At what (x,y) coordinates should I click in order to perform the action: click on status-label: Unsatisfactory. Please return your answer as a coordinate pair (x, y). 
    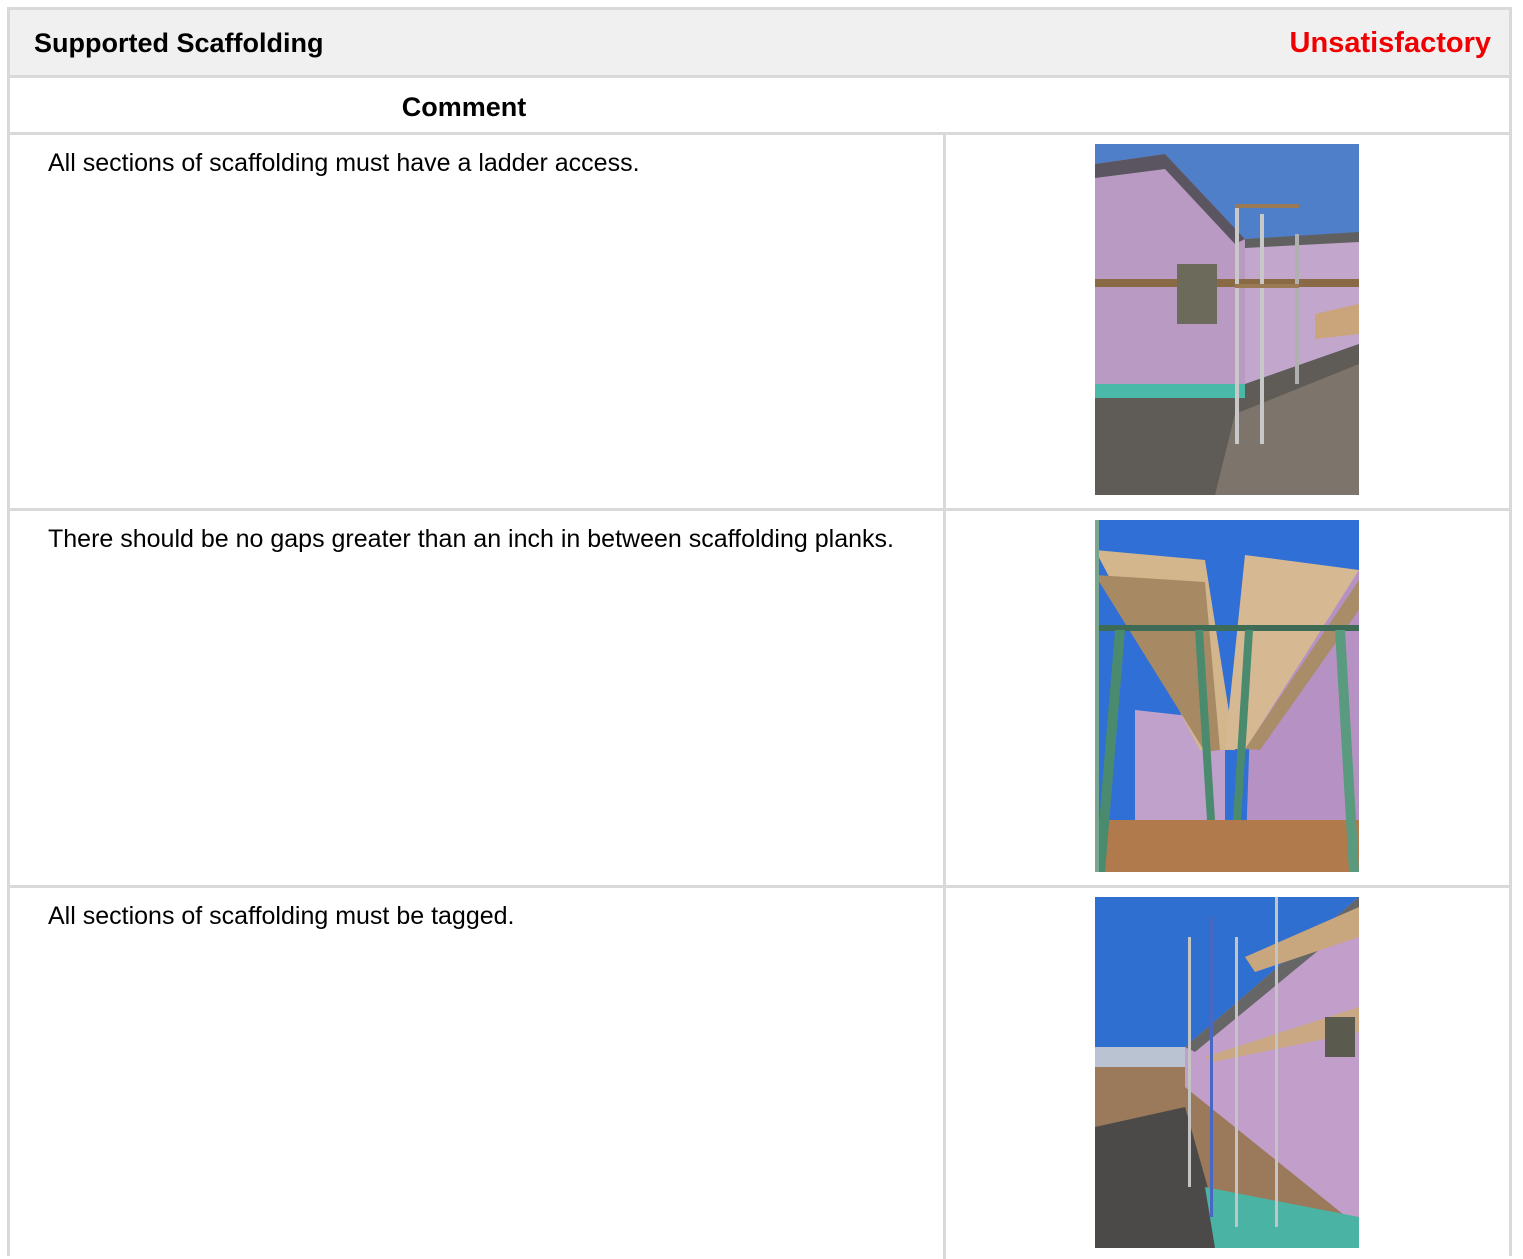
    Looking at the image, I should click on (1390, 43).